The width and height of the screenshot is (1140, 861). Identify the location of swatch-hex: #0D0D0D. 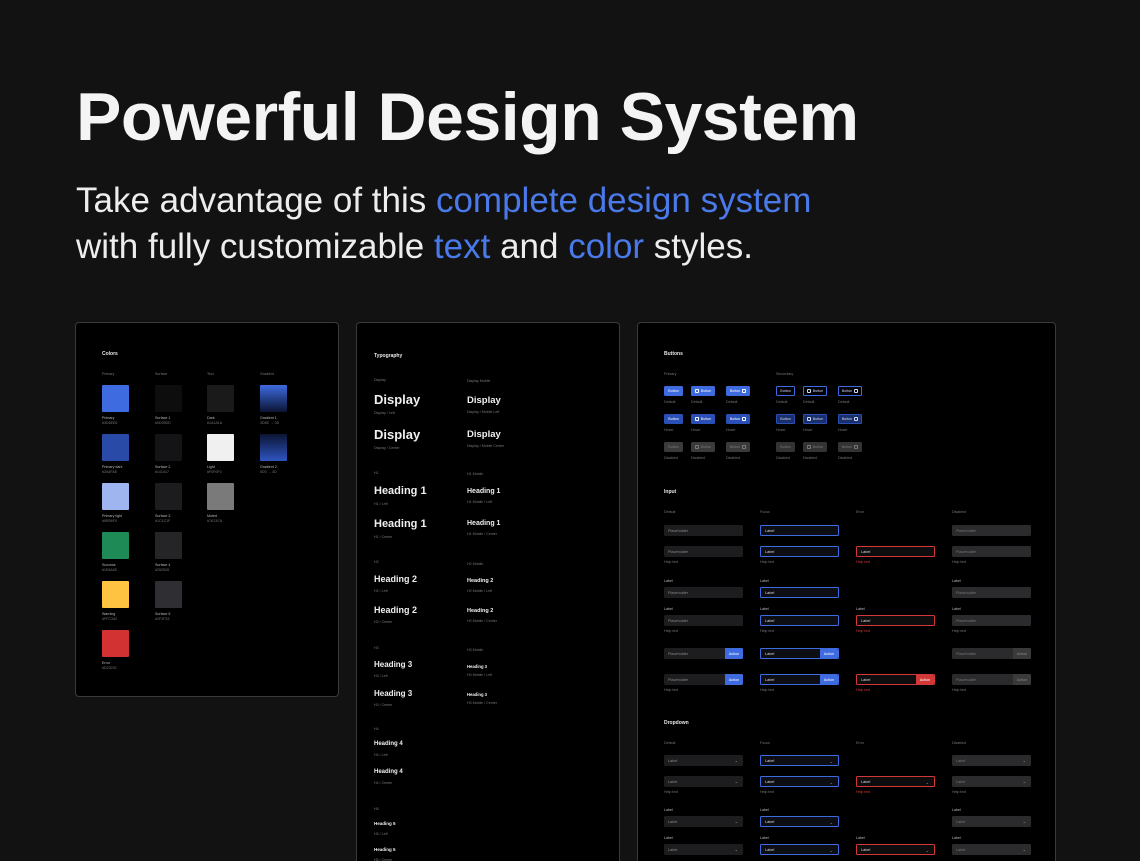
(163, 423).